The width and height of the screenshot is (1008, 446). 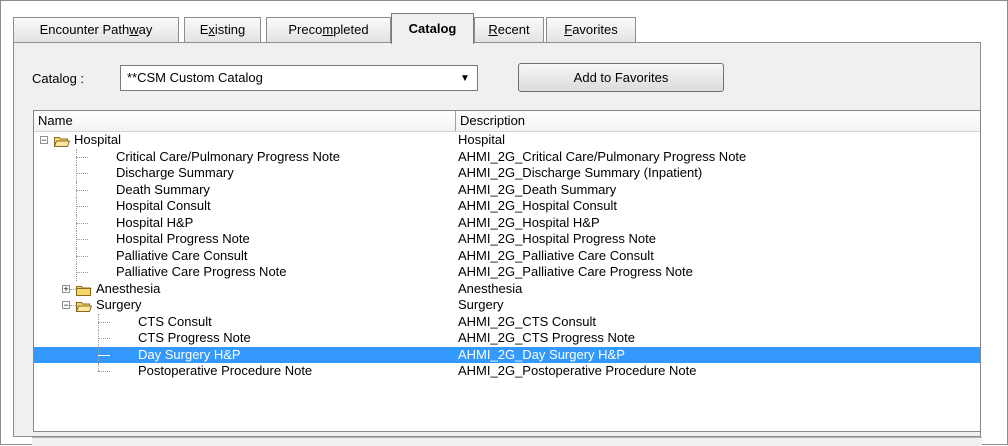 I want to click on item-name: Discharge Summary, so click(x=175, y=172).